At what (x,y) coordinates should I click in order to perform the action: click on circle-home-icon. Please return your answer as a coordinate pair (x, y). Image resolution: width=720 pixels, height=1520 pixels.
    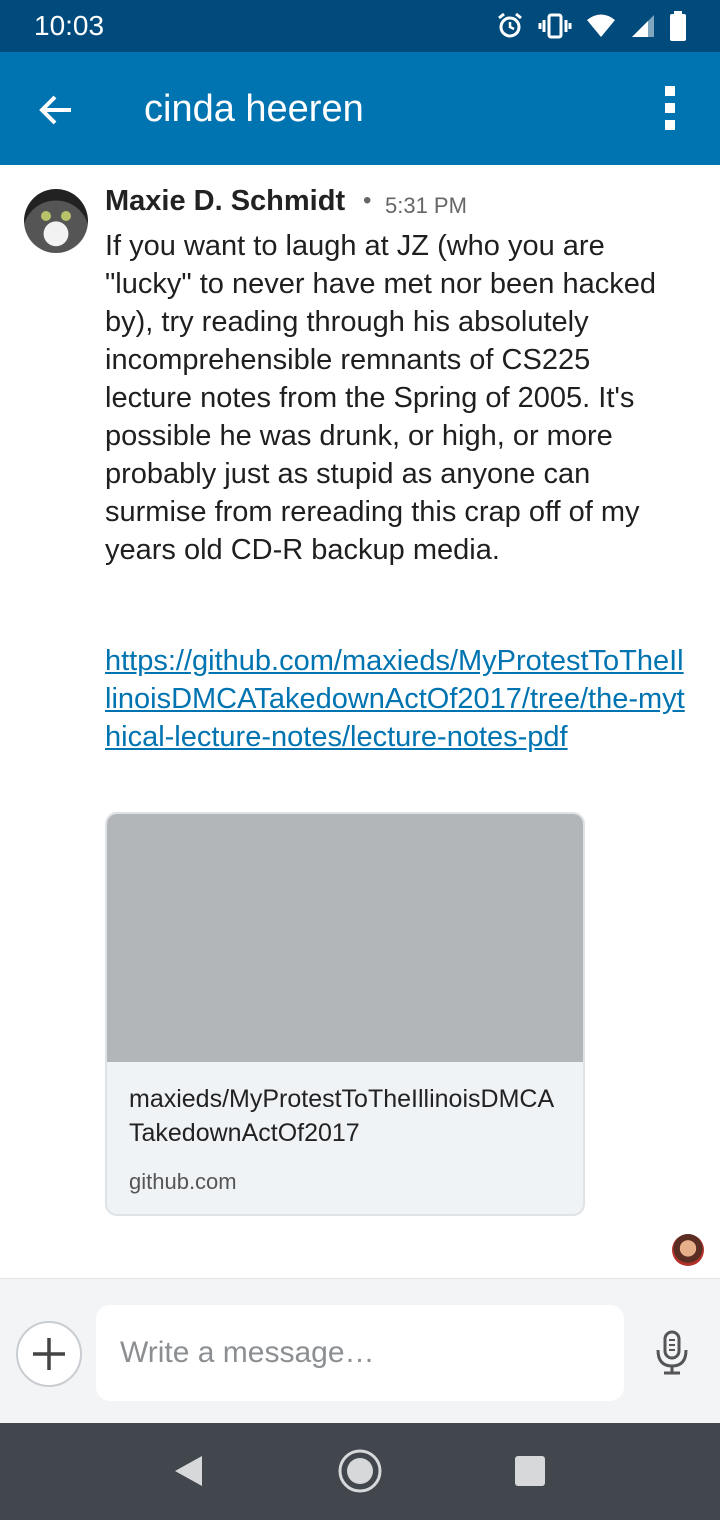
    Looking at the image, I should click on (360, 1471).